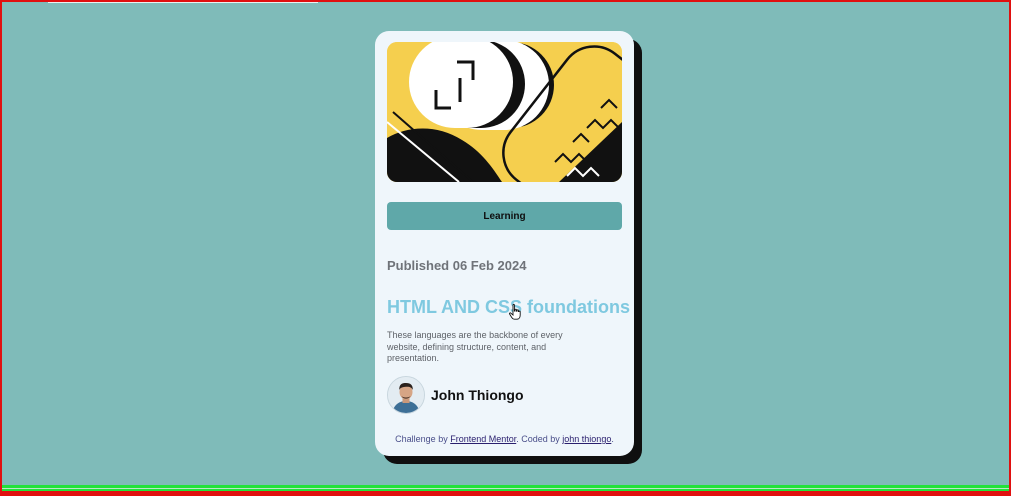  Describe the element at coordinates (515, 312) in the screenshot. I see `hand-pointer-icon` at that location.